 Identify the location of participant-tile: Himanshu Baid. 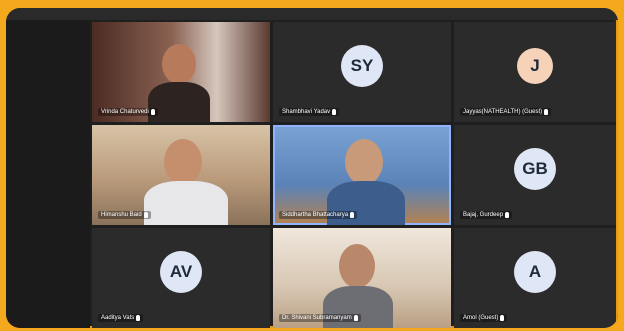
(181, 175).